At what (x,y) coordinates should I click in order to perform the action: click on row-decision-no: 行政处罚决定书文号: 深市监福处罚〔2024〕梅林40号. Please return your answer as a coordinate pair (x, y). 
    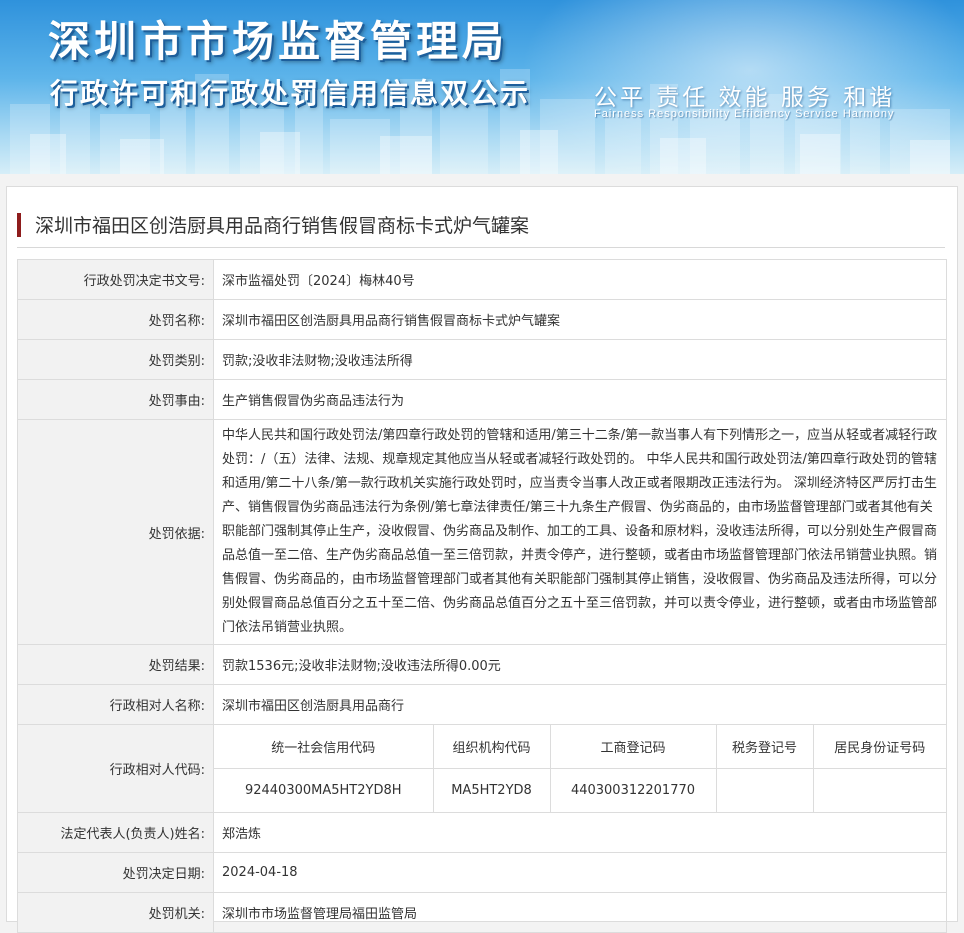
    Looking at the image, I should click on (482, 279).